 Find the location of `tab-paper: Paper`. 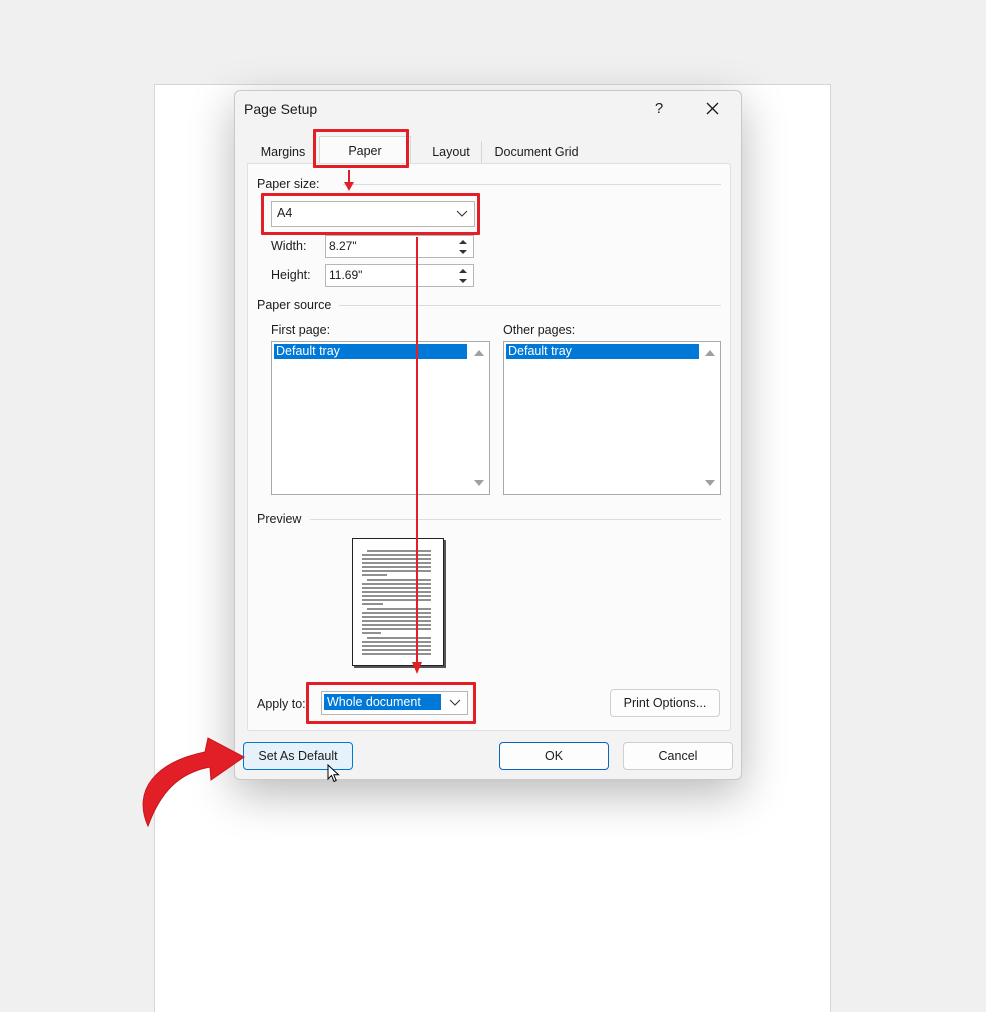

tab-paper: Paper is located at coordinates (365, 150).